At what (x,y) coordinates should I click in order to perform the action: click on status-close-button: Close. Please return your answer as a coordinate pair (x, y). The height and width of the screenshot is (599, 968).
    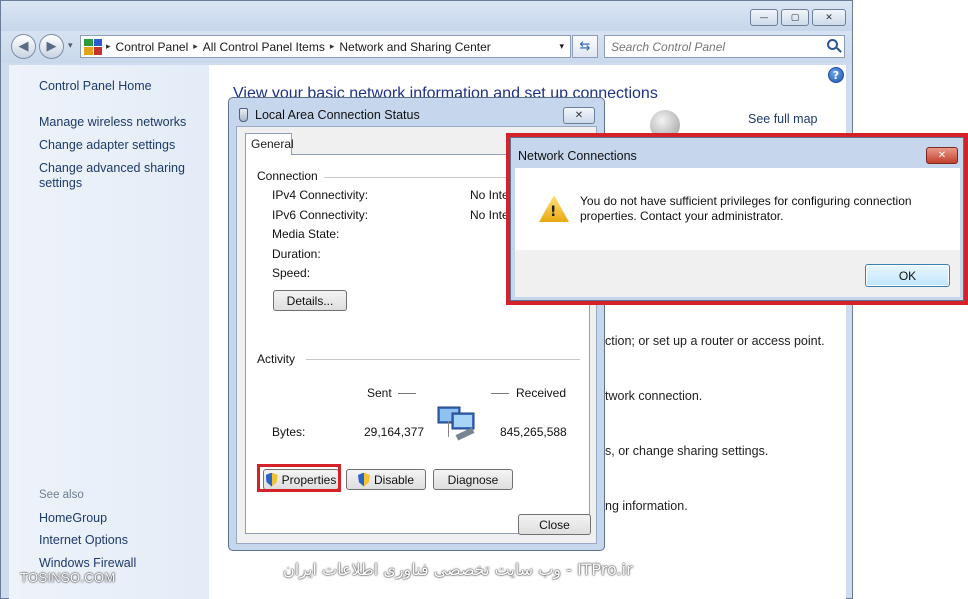
    Looking at the image, I should click on (554, 524).